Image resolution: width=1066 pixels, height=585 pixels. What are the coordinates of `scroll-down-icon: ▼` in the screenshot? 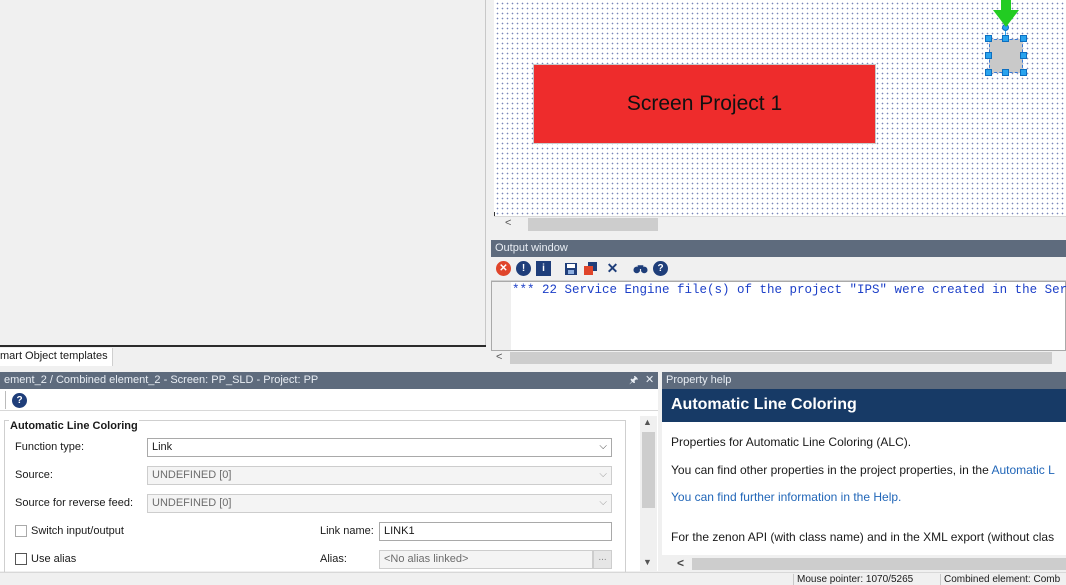 It's located at (647, 562).